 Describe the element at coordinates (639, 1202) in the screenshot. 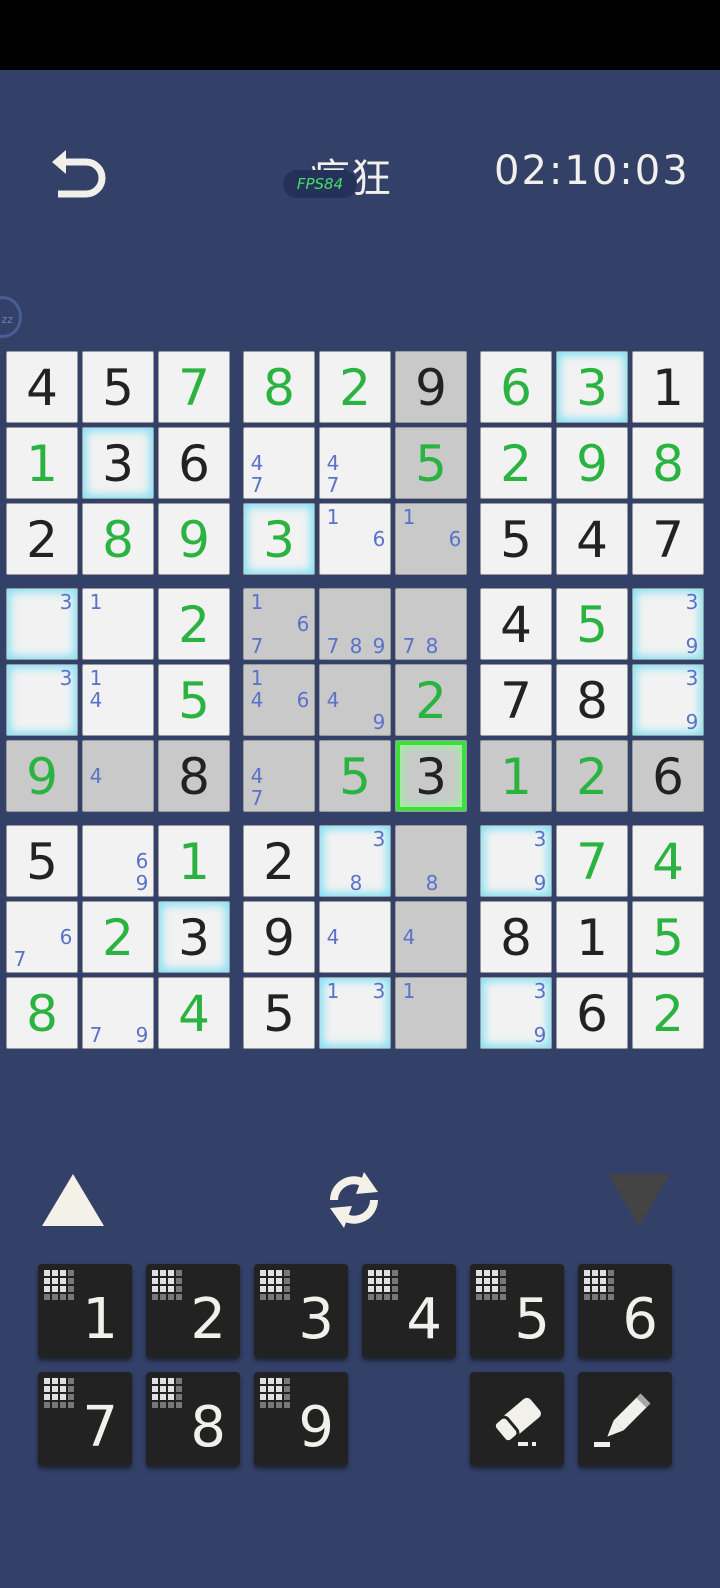

I see `next-button` at that location.